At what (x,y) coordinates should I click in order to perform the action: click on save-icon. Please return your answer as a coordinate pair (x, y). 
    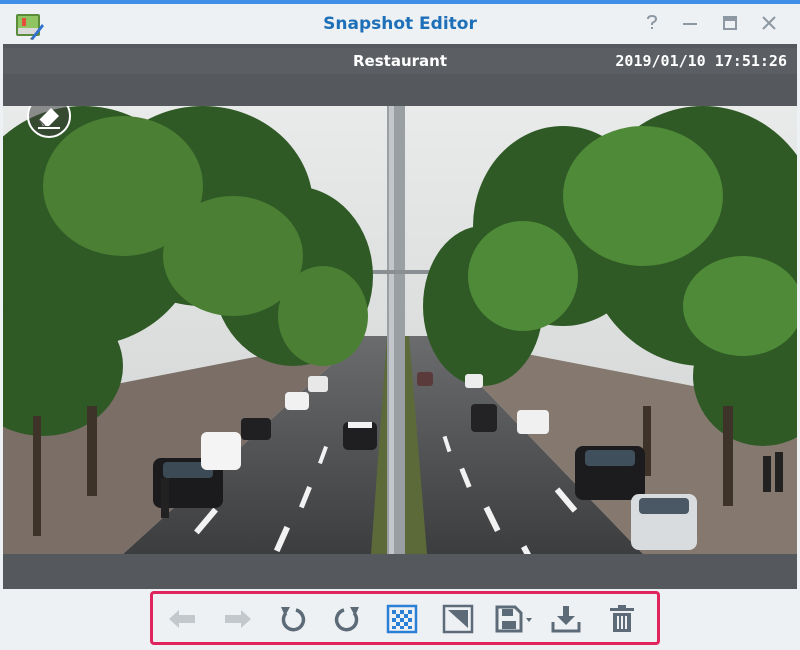
    Looking at the image, I should click on (513, 619).